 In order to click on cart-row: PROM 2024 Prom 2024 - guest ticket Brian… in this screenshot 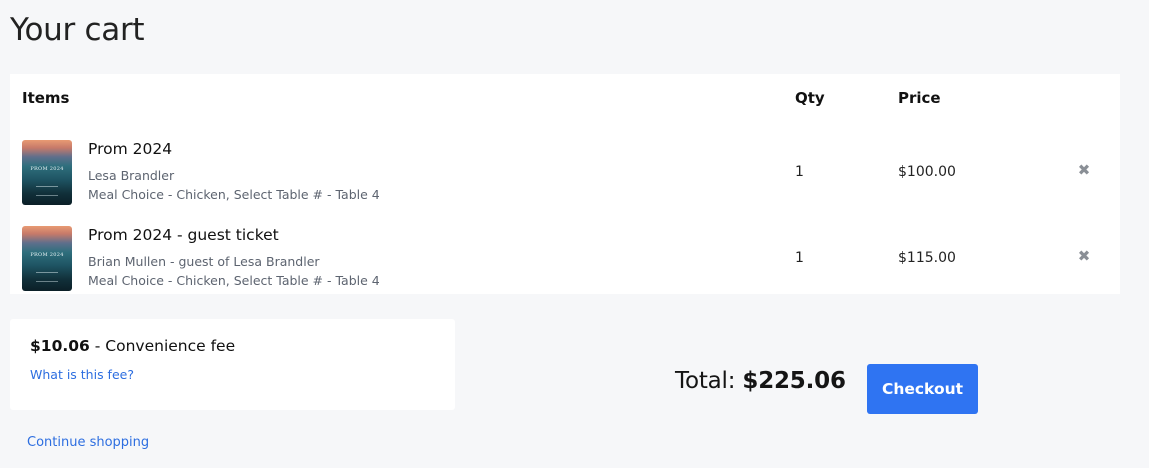, I will do `click(565, 262)`.